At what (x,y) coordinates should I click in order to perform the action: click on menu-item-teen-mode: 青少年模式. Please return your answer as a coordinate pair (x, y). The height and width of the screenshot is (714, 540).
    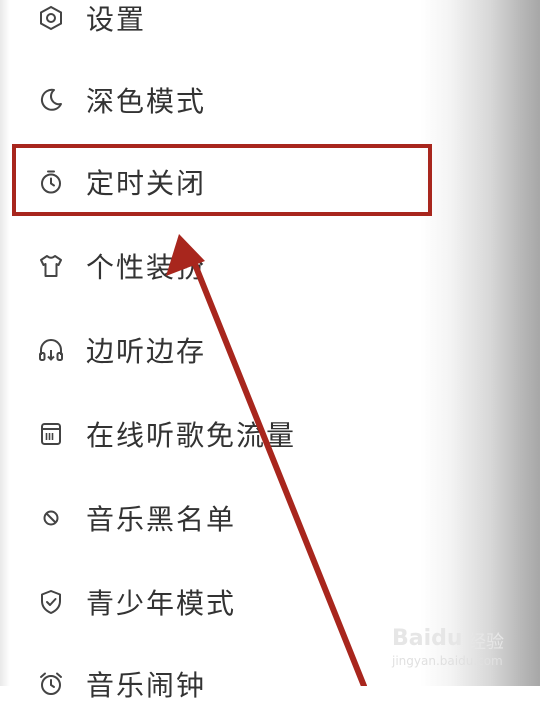
    Looking at the image, I should click on (220, 602).